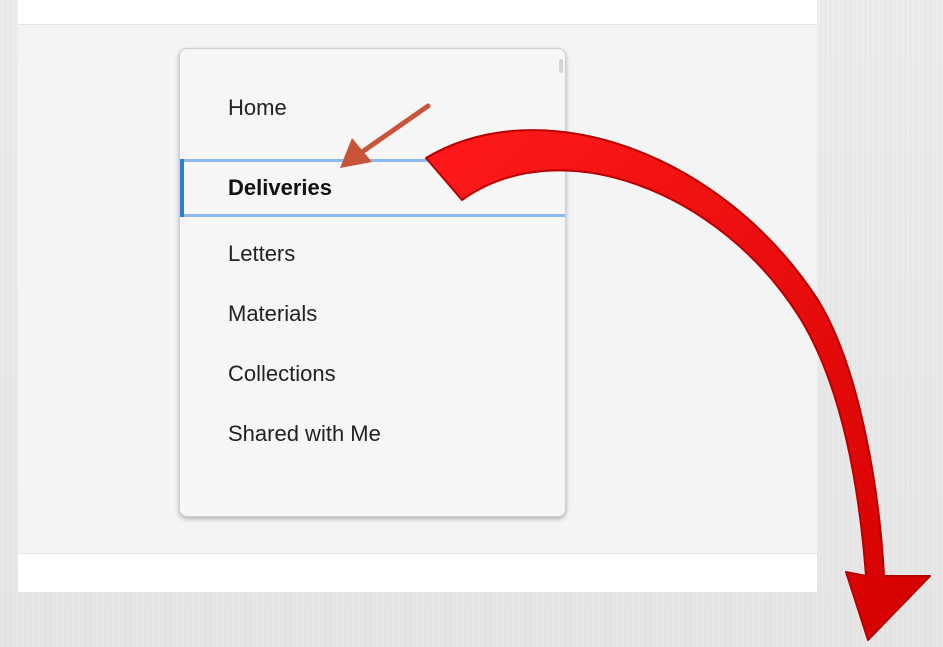 This screenshot has width=943, height=647. Describe the element at coordinates (262, 253) in the screenshot. I see `menu-item-label: Letters` at that location.